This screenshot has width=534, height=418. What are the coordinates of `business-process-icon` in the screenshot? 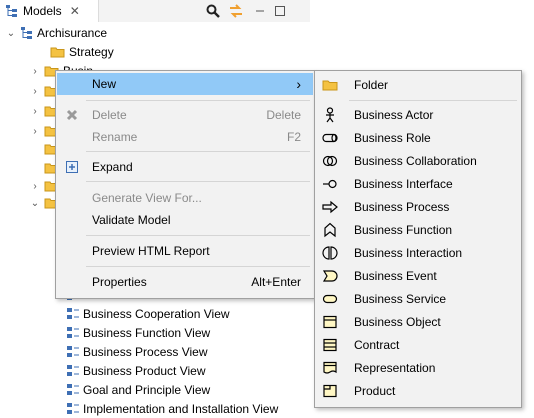 It's located at (330, 207).